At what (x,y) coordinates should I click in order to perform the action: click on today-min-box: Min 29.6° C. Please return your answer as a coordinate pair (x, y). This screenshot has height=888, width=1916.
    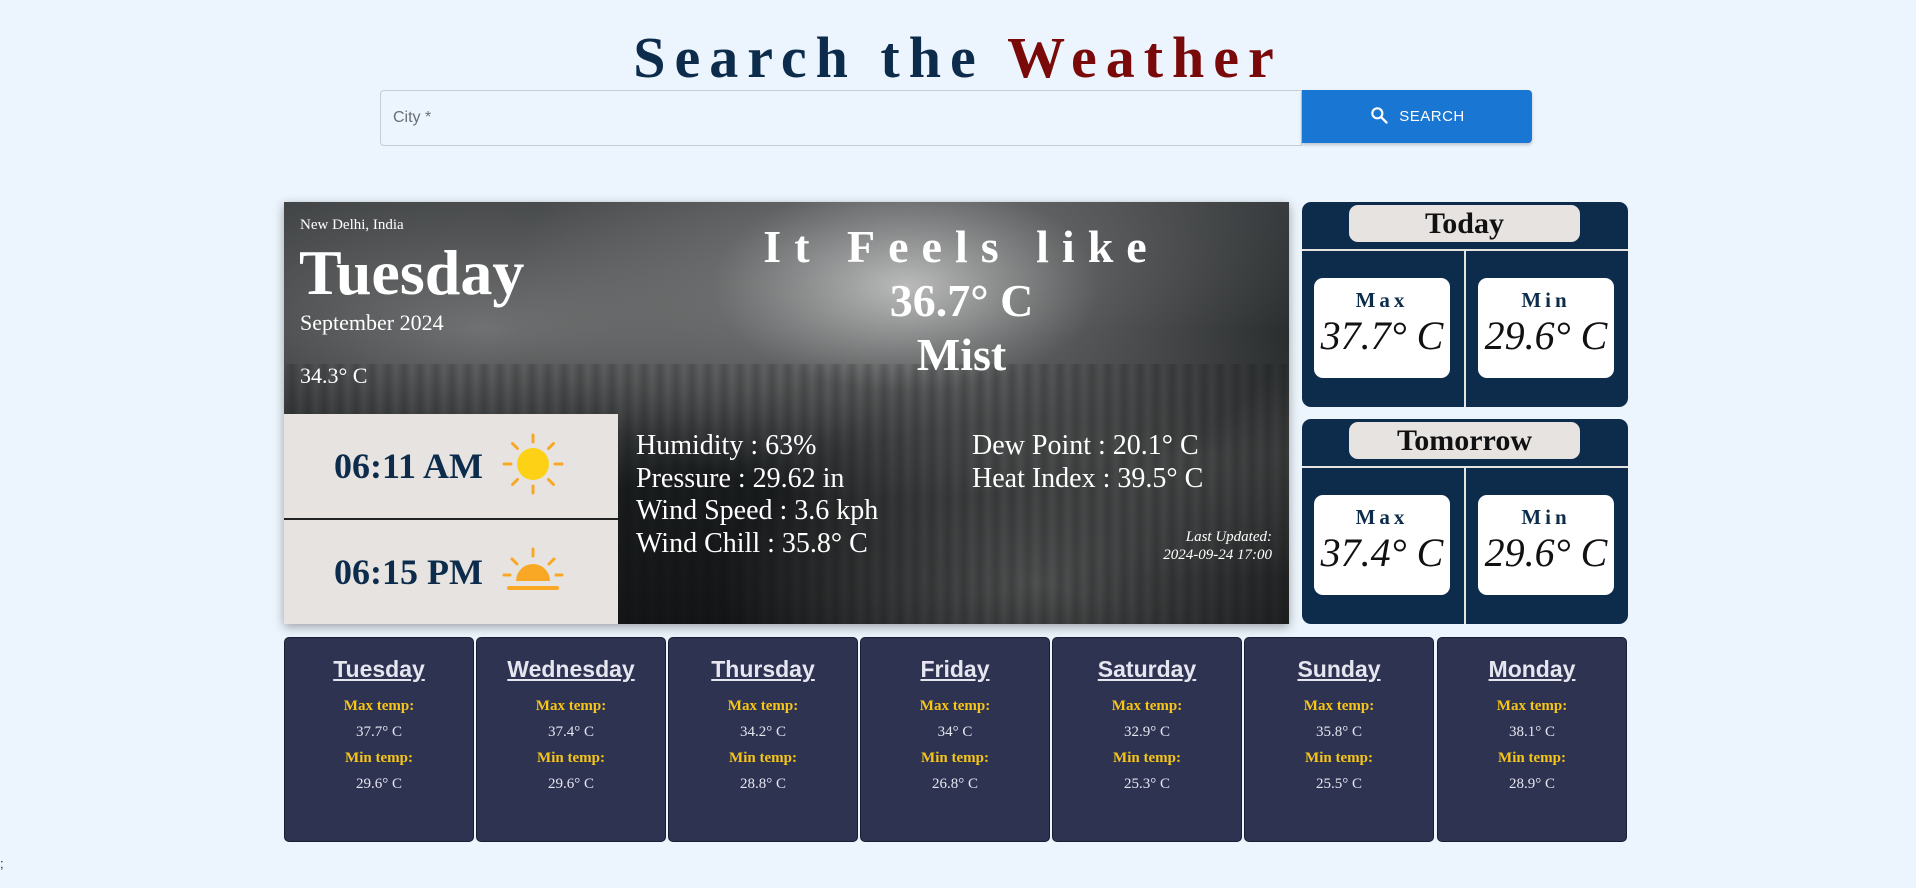
    Looking at the image, I should click on (1546, 328).